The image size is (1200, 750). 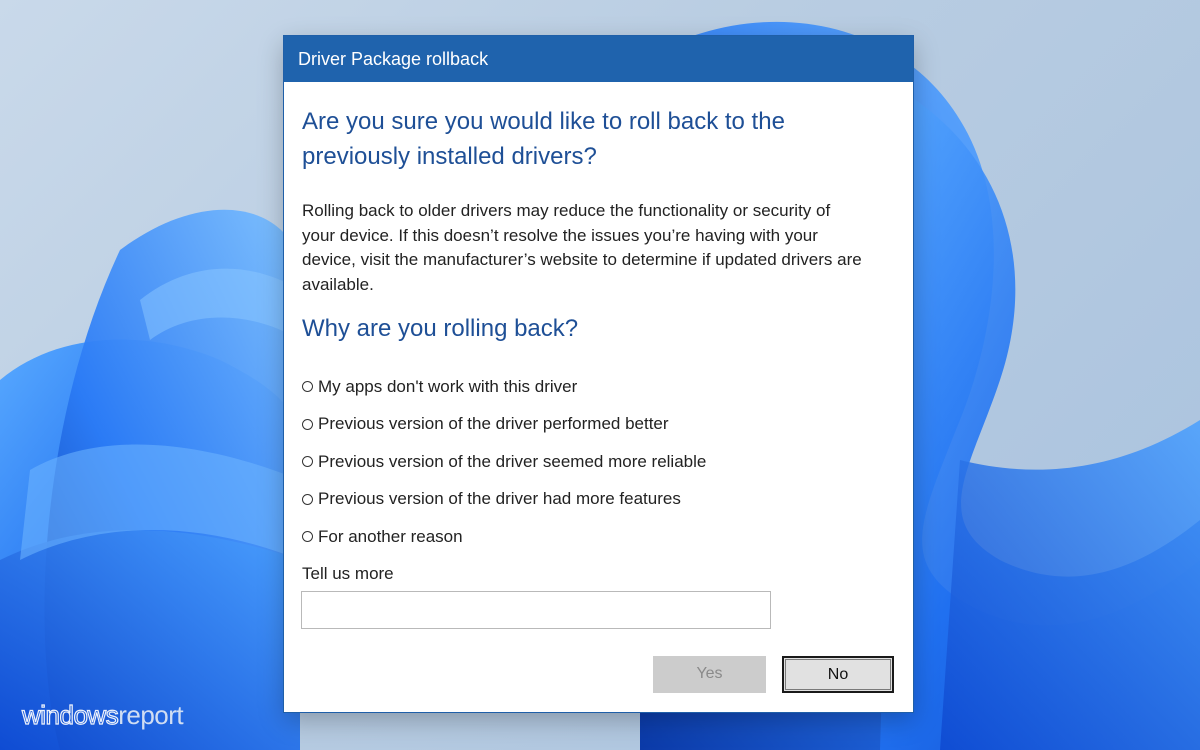 What do you see at coordinates (536, 610) in the screenshot?
I see `tell-us-more-input` at bounding box center [536, 610].